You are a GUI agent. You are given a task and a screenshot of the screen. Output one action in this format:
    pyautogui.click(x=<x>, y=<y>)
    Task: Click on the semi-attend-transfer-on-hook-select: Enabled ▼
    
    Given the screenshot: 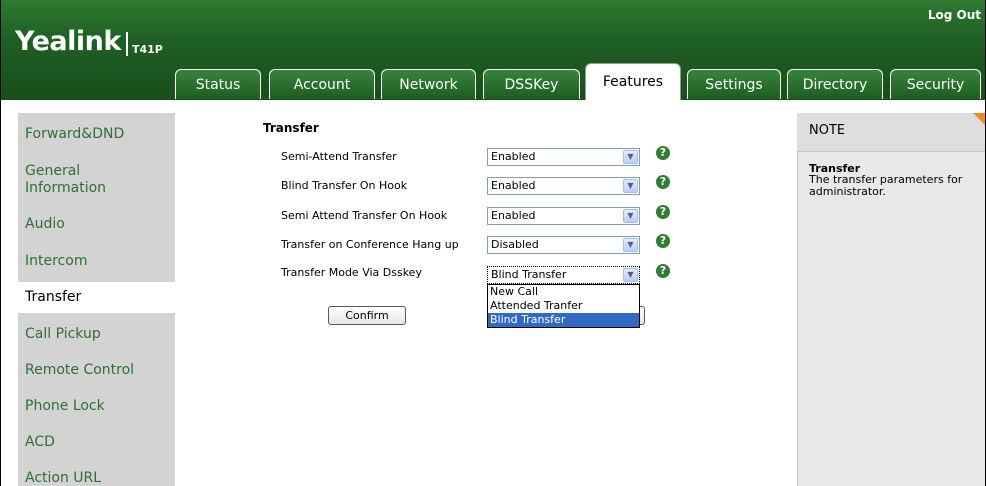 What is the action you would take?
    pyautogui.click(x=563, y=216)
    